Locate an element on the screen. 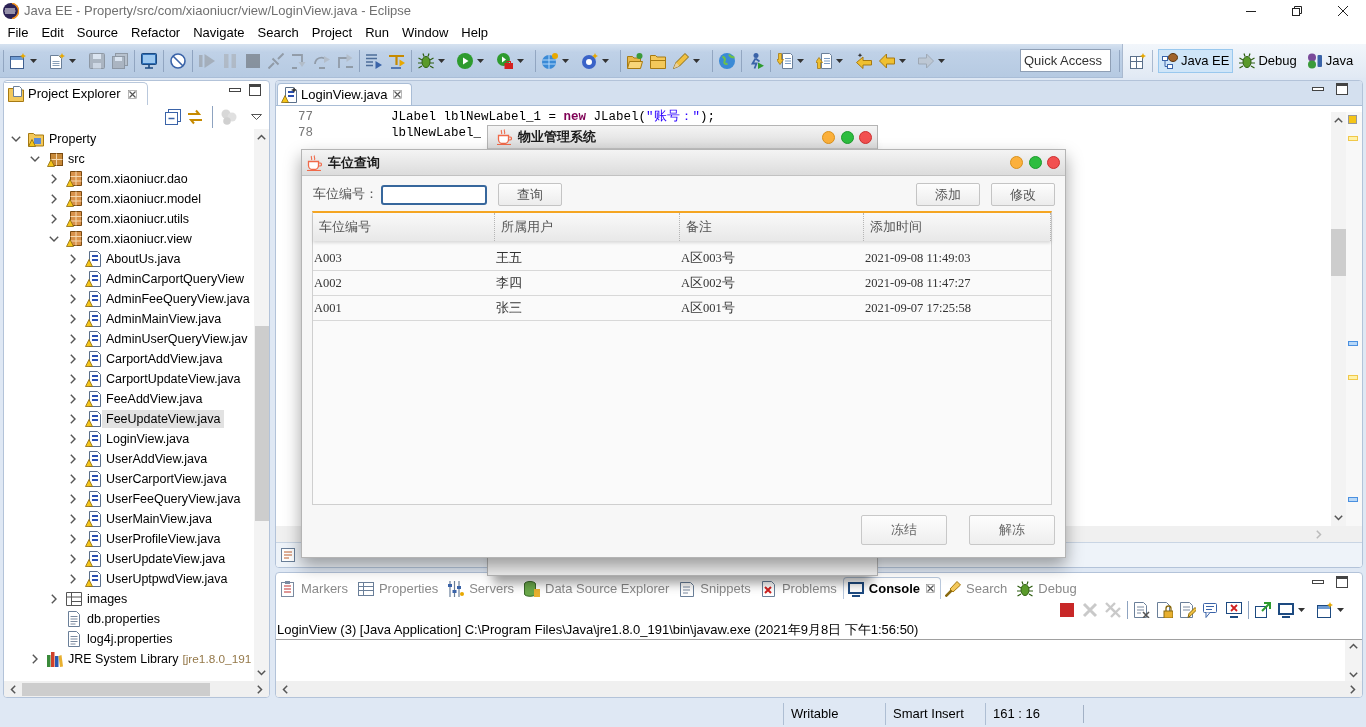 The width and height of the screenshot is (1366, 727). new-window-icon is located at coordinates (1325, 610).